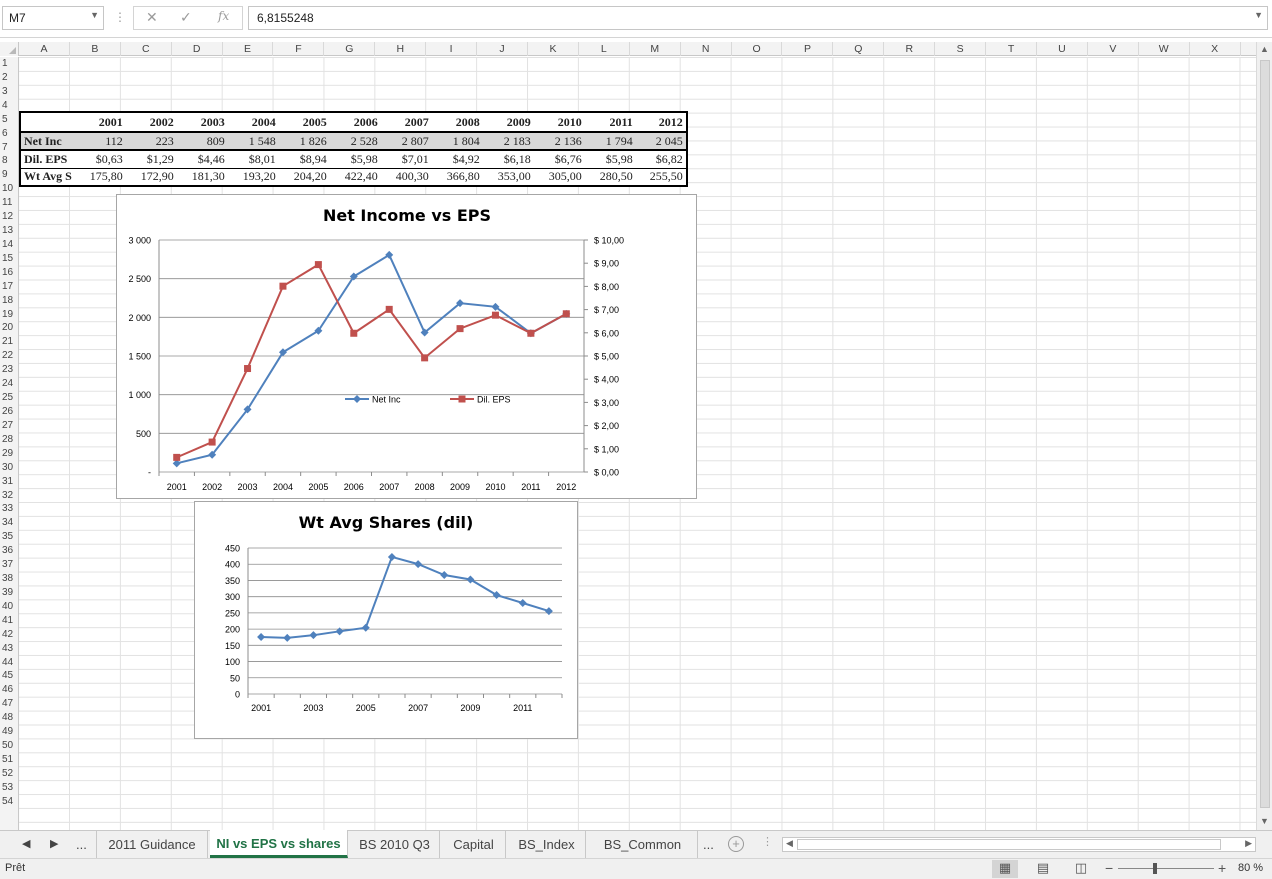  Describe the element at coordinates (559, 141) in the screenshot. I see `value-cell: 2 136` at that location.